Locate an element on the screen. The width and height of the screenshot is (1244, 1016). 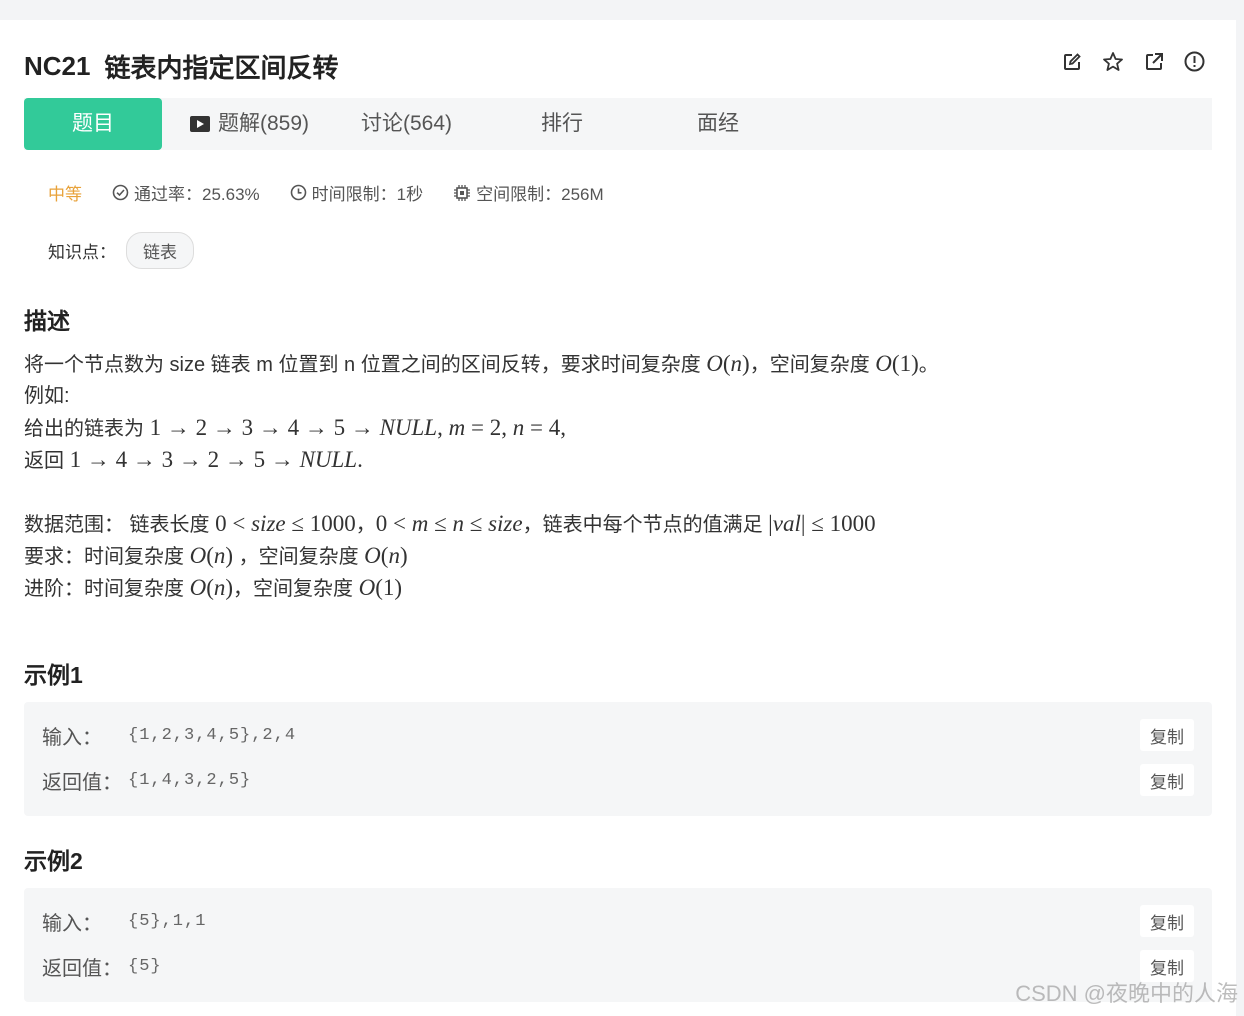
description-text: 例如: is located at coordinates (47, 396).